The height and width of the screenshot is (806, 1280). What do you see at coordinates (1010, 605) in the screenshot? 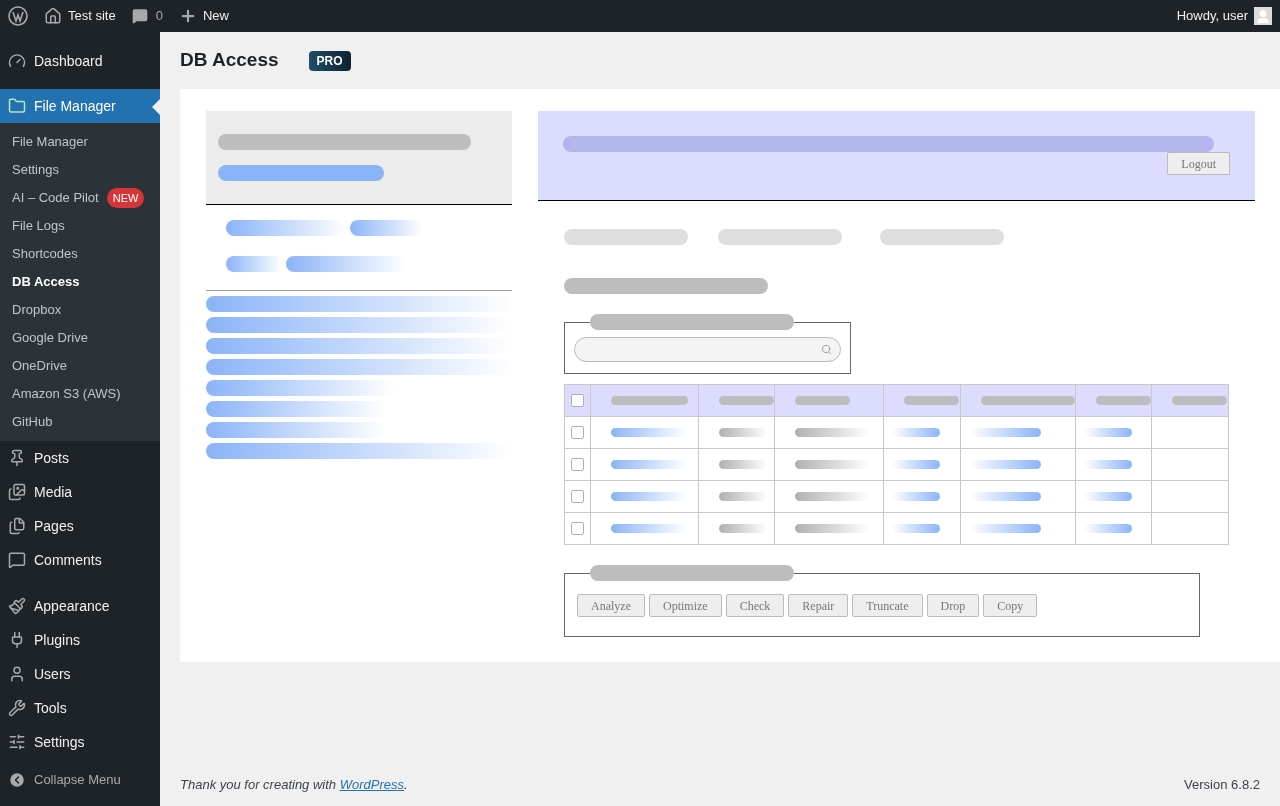
I see `action-button: Copy` at bounding box center [1010, 605].